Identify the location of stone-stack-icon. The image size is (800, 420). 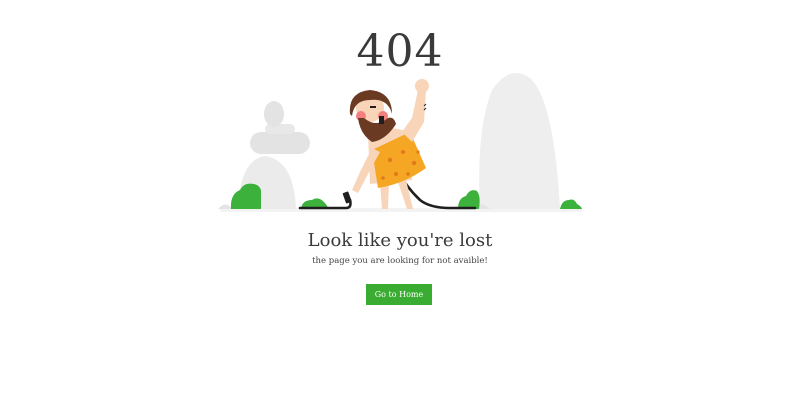
(264, 155).